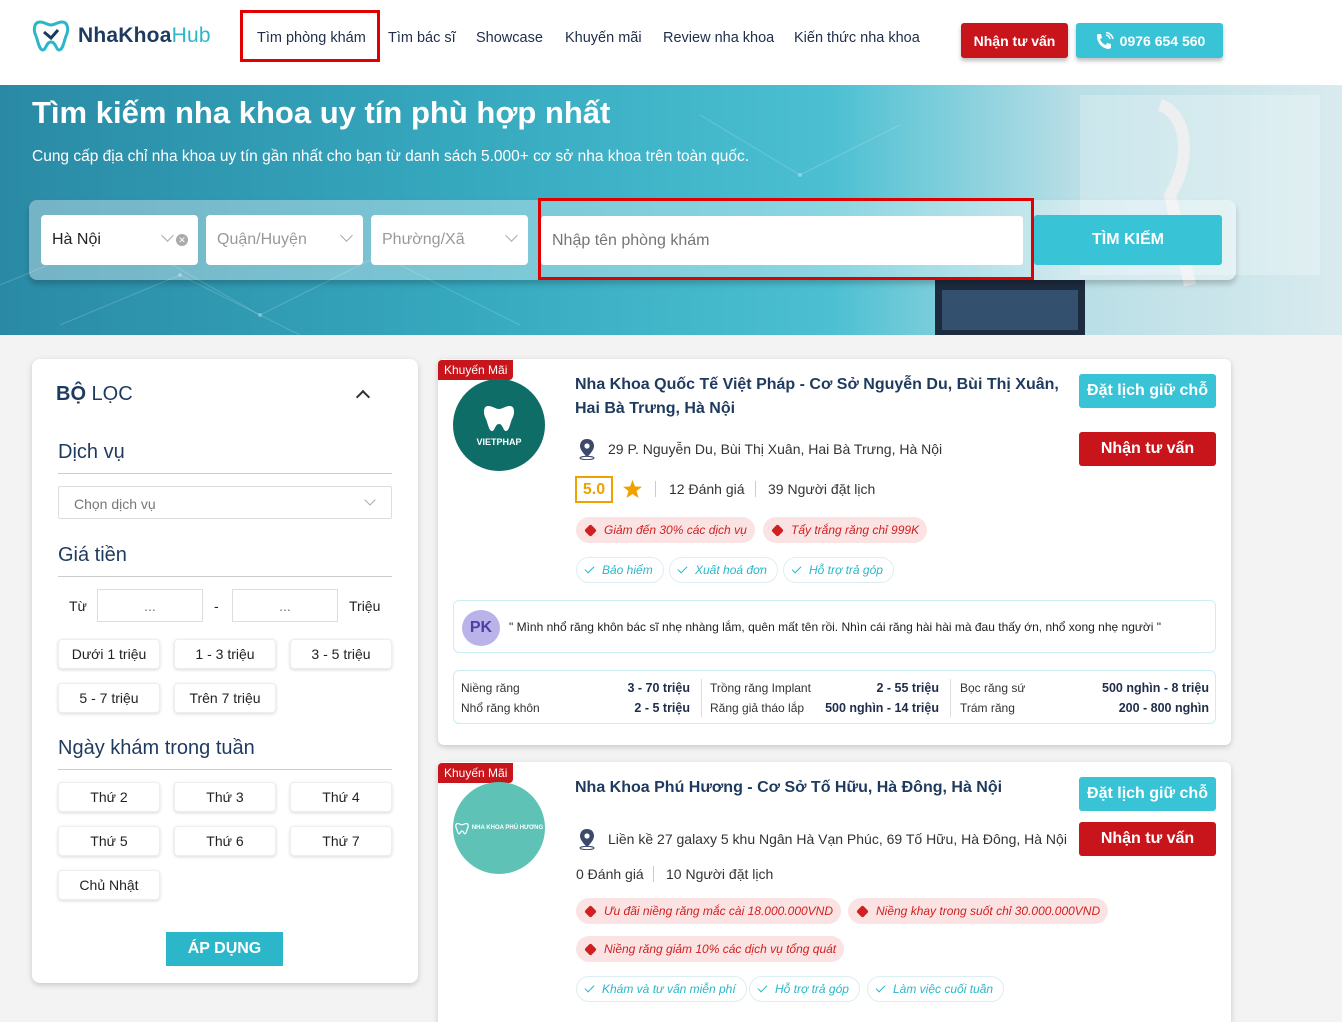 The width and height of the screenshot is (1342, 1022). What do you see at coordinates (216, 606) in the screenshot?
I see `price-dash: -` at bounding box center [216, 606].